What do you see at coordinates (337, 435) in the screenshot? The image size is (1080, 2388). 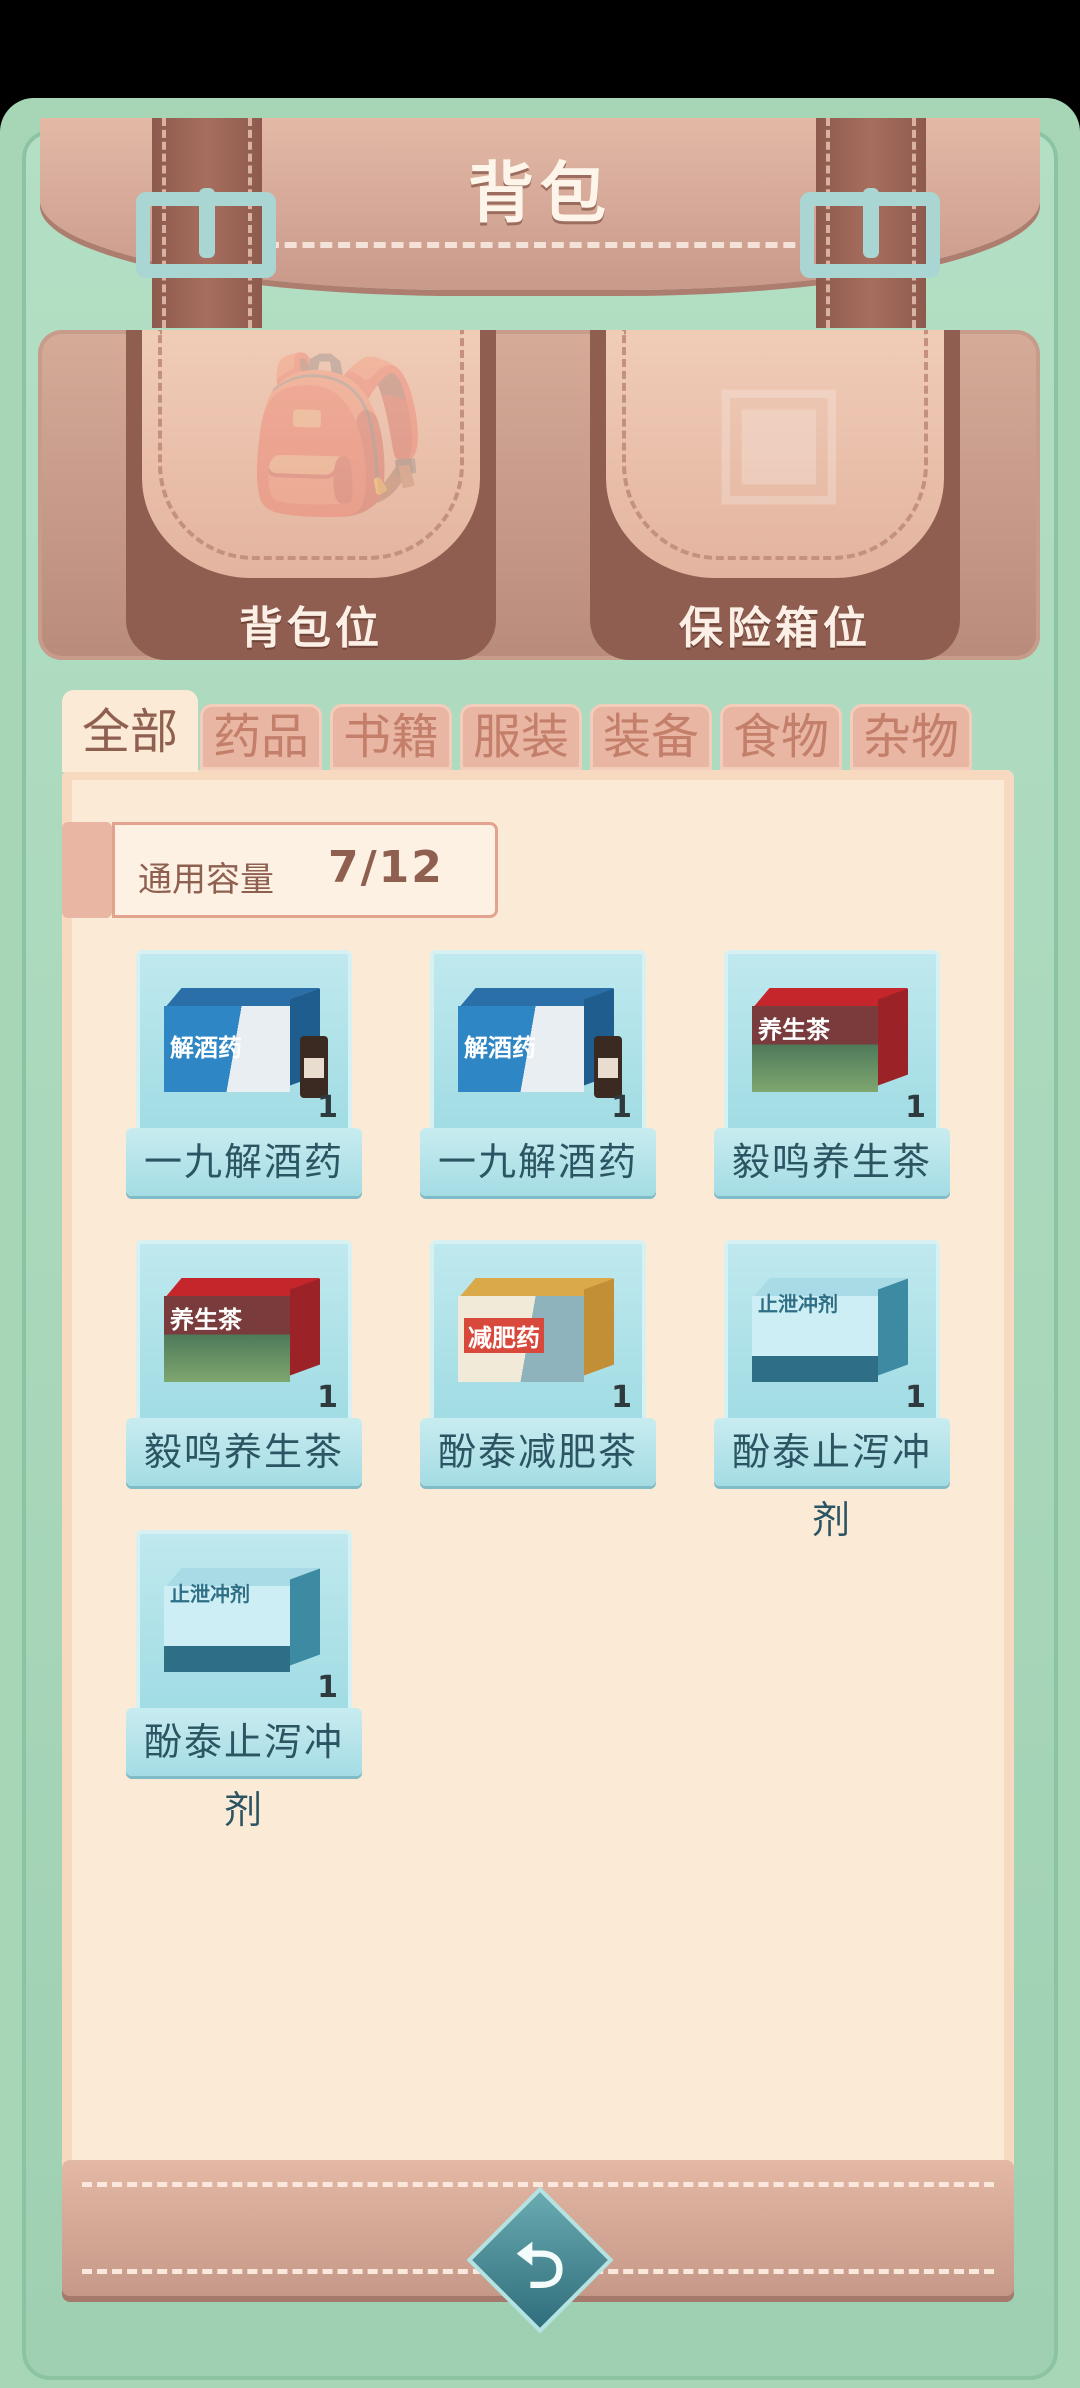 I see `backpack-icon: 🎒` at bounding box center [337, 435].